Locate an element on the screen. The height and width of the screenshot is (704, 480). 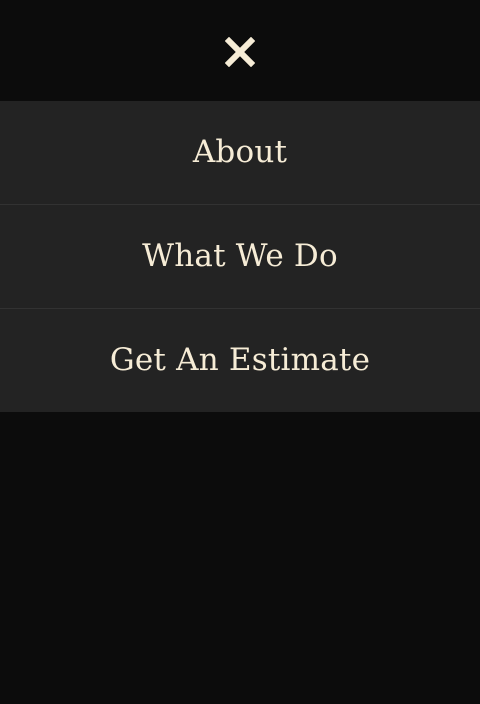
menu-item-about: About is located at coordinates (240, 153).